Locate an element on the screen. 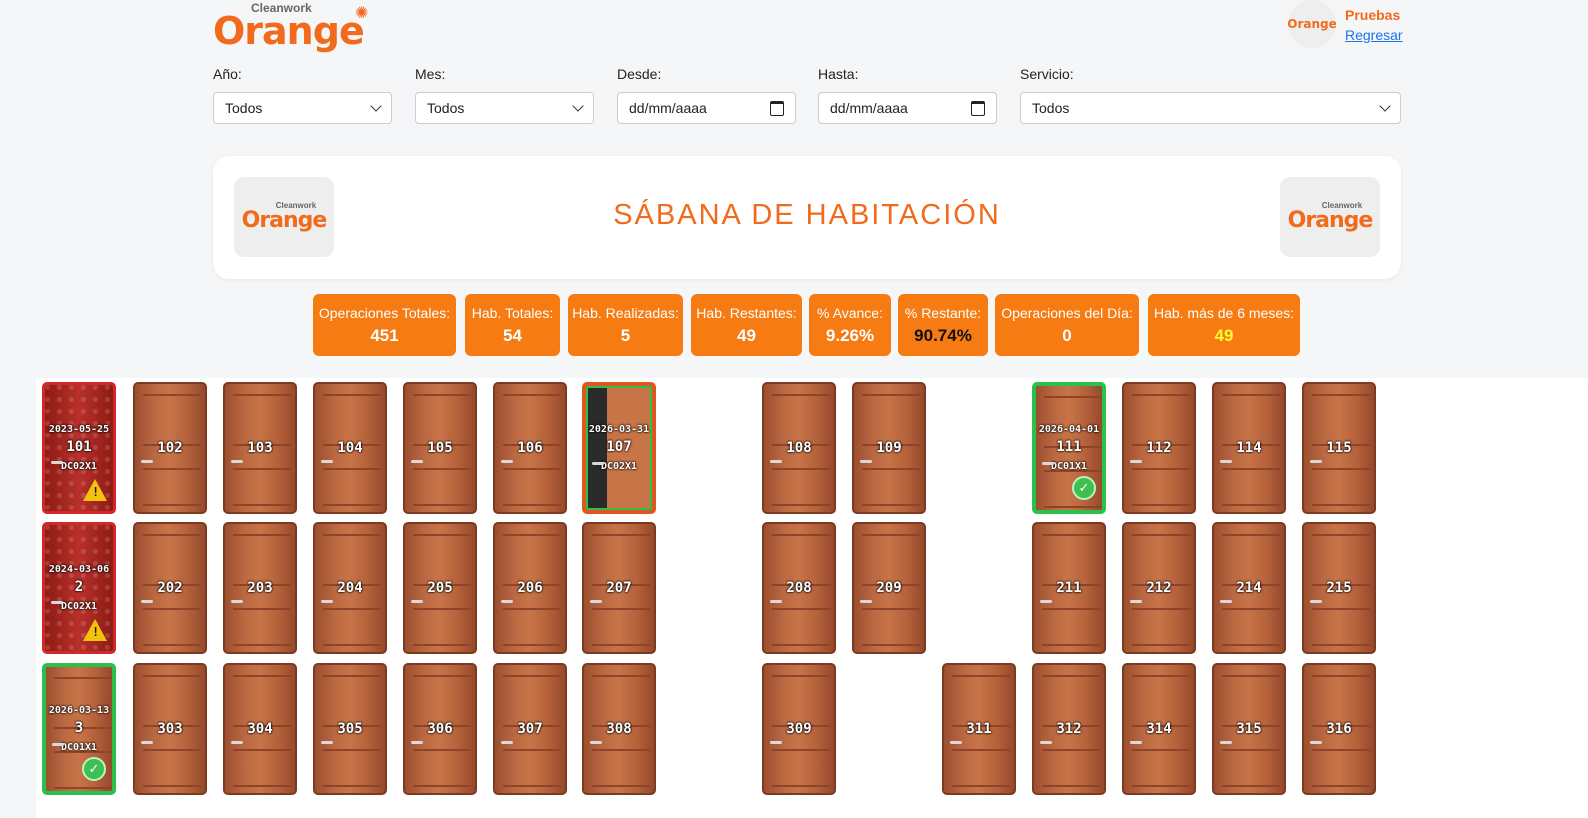  room-number: 203 is located at coordinates (260, 588).